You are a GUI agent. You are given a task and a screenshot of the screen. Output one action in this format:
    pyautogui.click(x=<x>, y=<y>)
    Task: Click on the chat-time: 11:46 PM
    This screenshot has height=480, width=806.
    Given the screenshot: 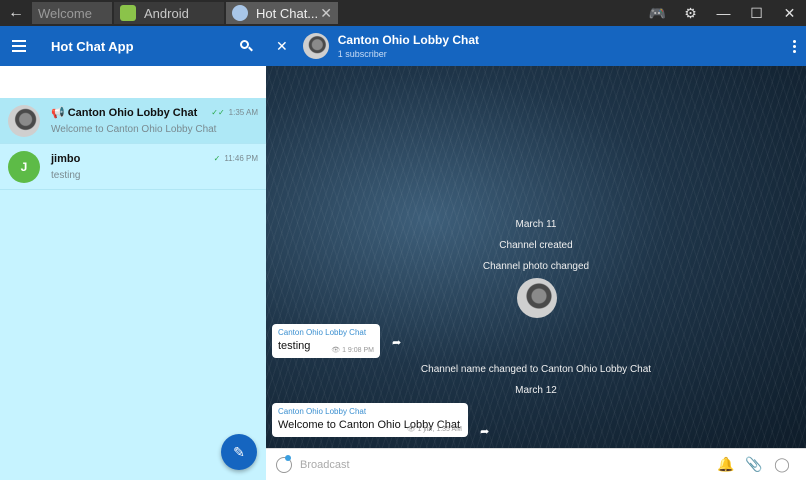 What is the action you would take?
    pyautogui.click(x=241, y=158)
    